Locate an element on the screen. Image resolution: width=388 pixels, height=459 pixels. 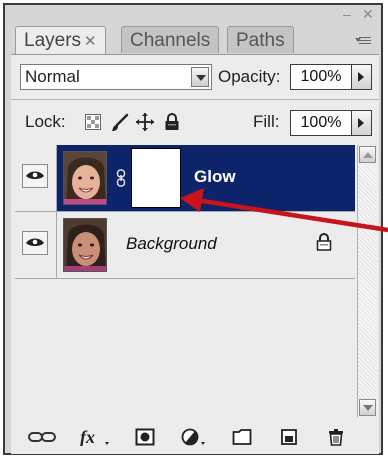
panel-tabs: Layers ✕ Channels Paths is located at coordinates (196, 40).